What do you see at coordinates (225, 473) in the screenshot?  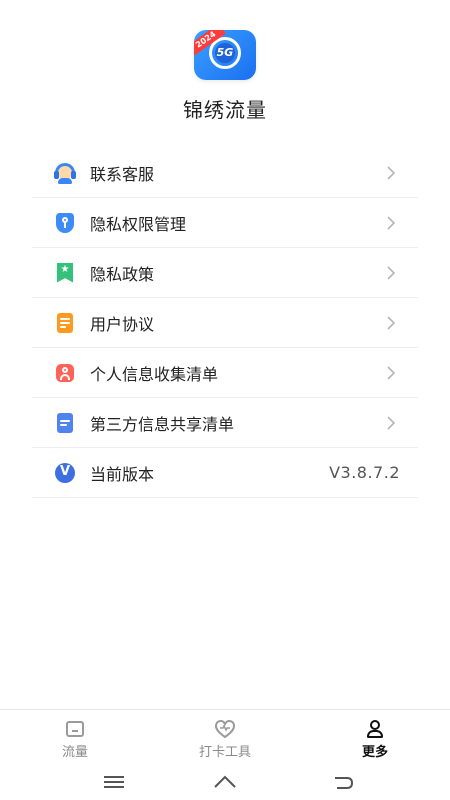 I see `menu-item-current-version: V 当前版本 V3.8.7.2` at bounding box center [225, 473].